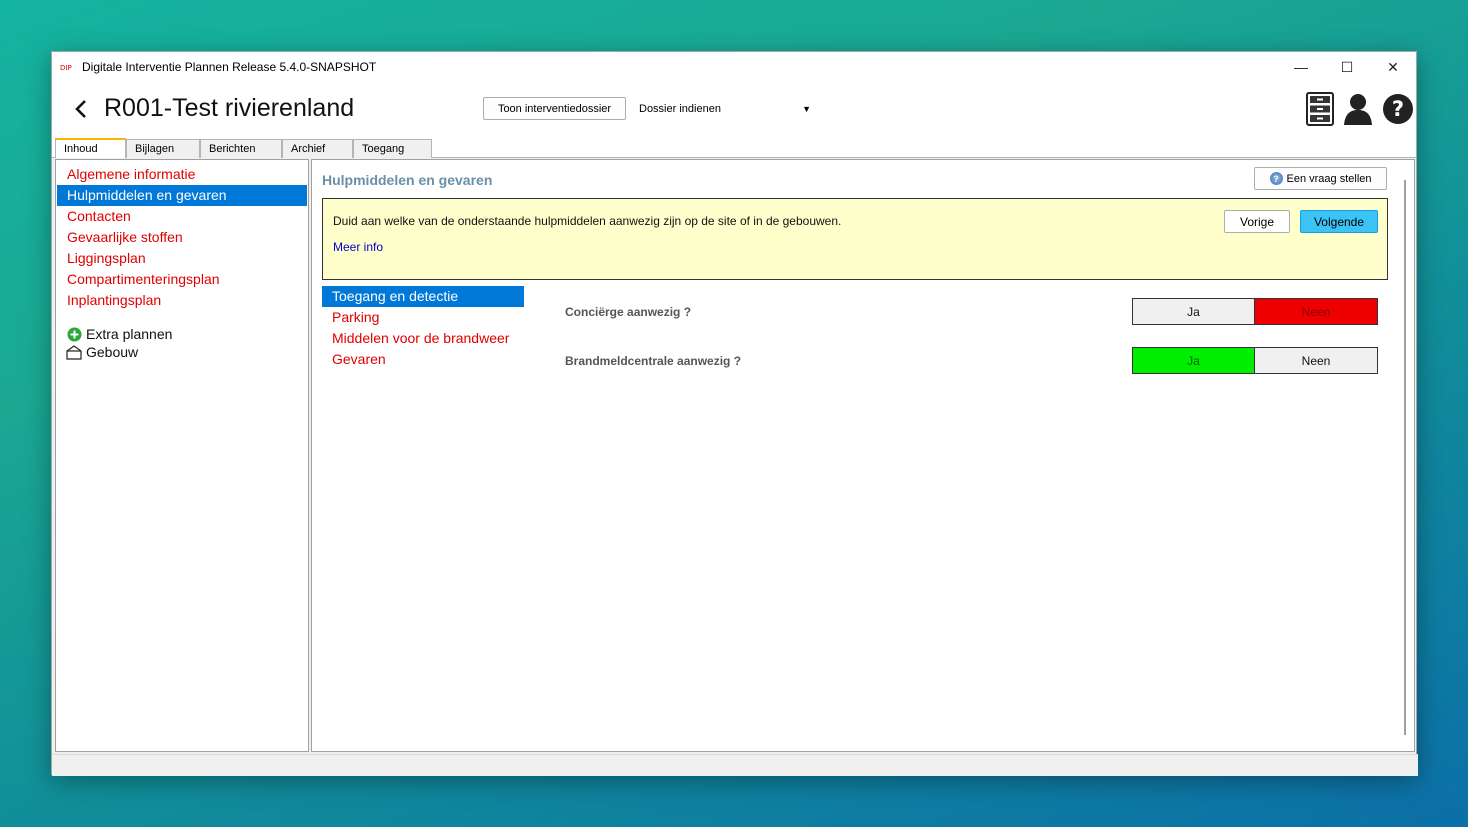  What do you see at coordinates (806, 109) in the screenshot?
I see `caret-down-icon: ▼` at bounding box center [806, 109].